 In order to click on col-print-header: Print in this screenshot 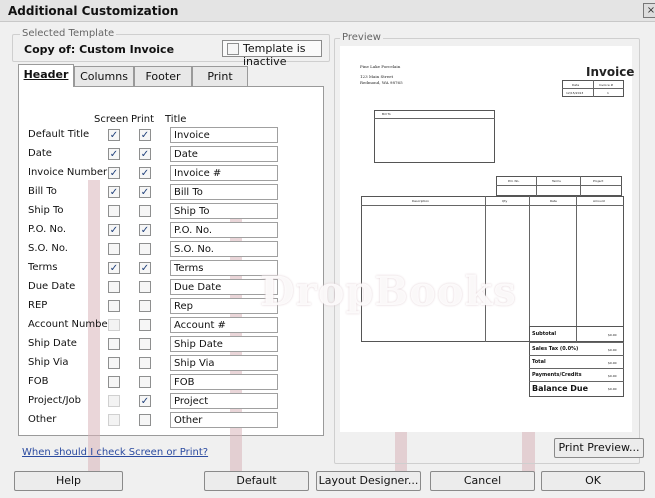, I will do `click(143, 119)`.